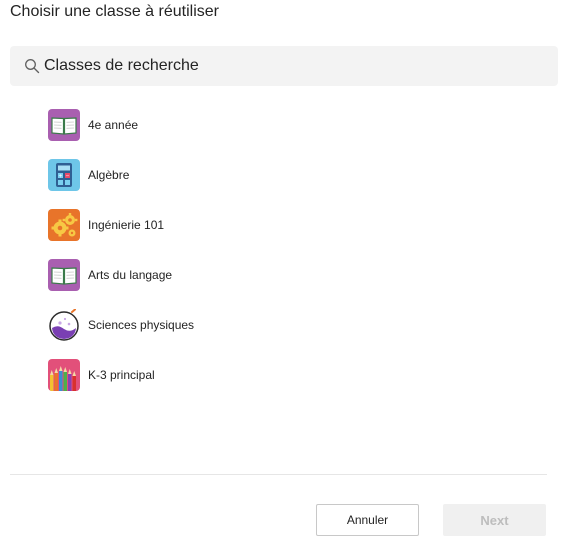 The height and width of the screenshot is (545, 565). I want to click on search-box, so click(284, 66).